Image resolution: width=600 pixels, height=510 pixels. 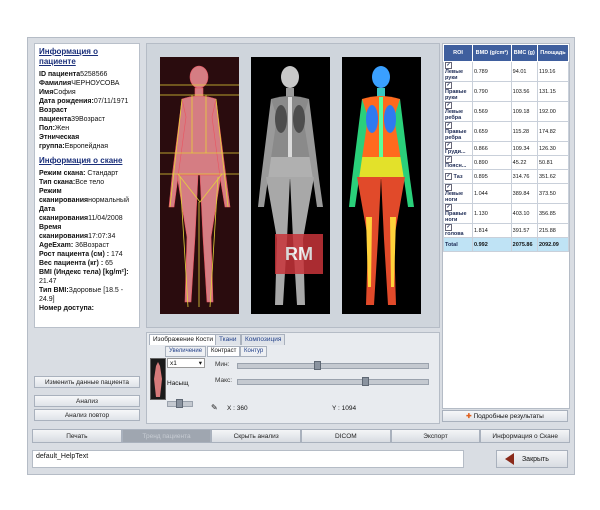 I want to click on scan-info-button: Информация о Скане, so click(x=525, y=436).